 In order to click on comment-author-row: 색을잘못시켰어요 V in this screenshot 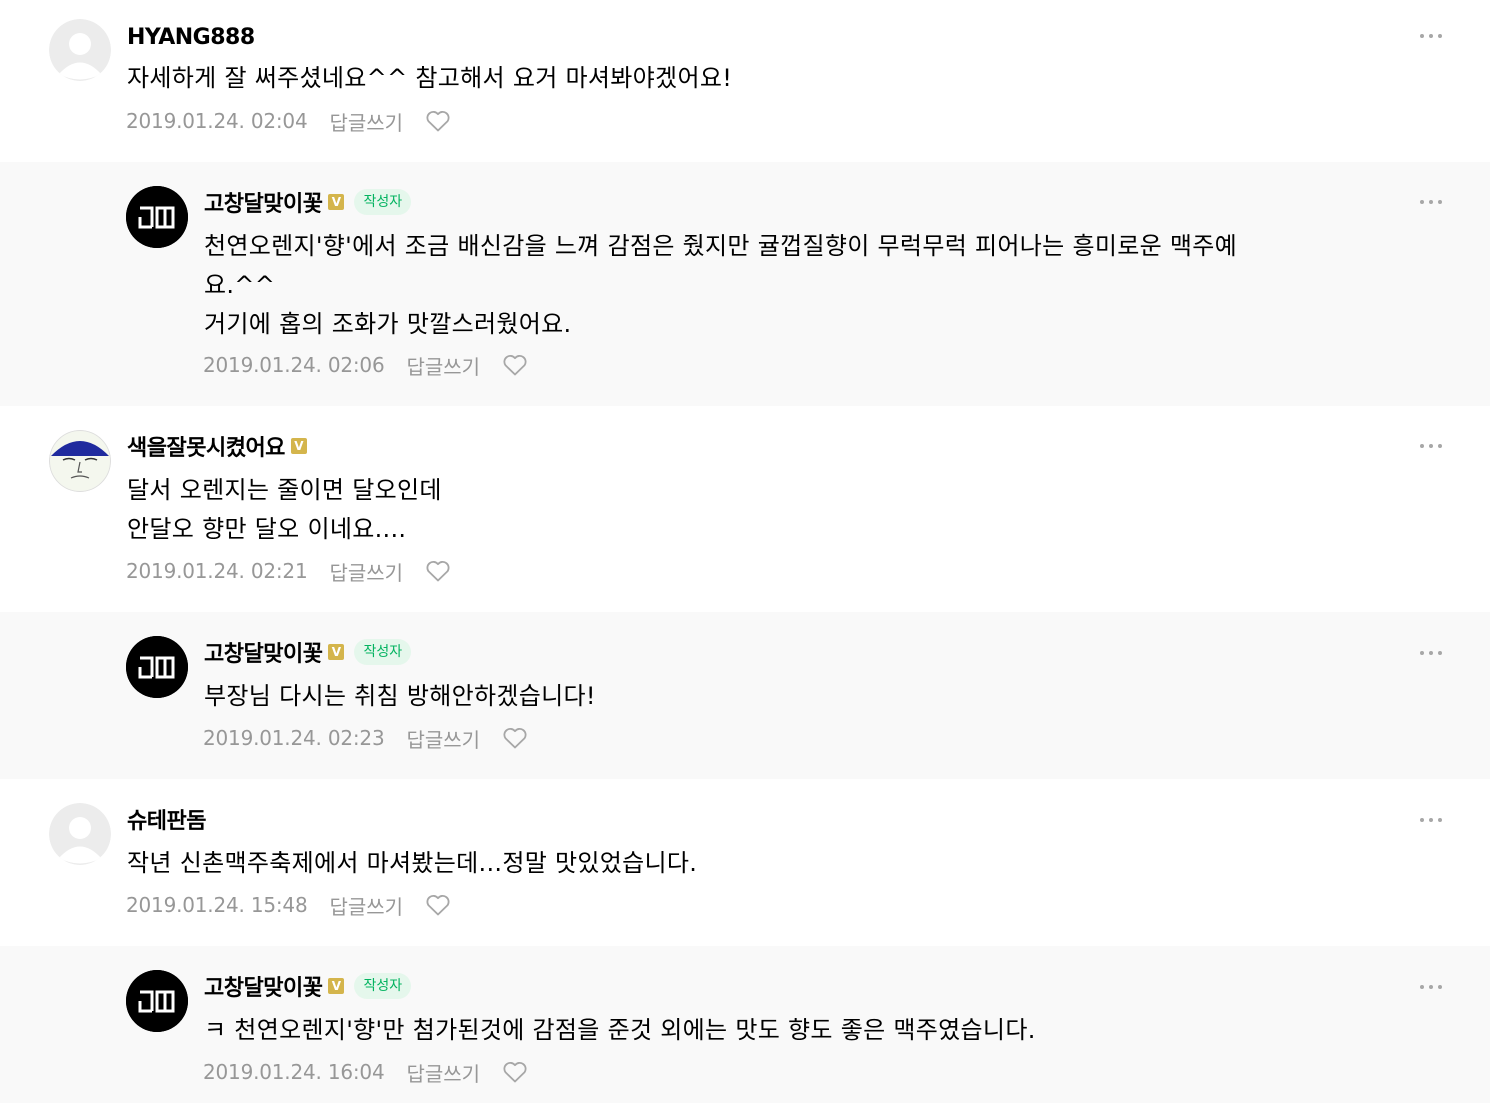, I will do `click(217, 446)`.